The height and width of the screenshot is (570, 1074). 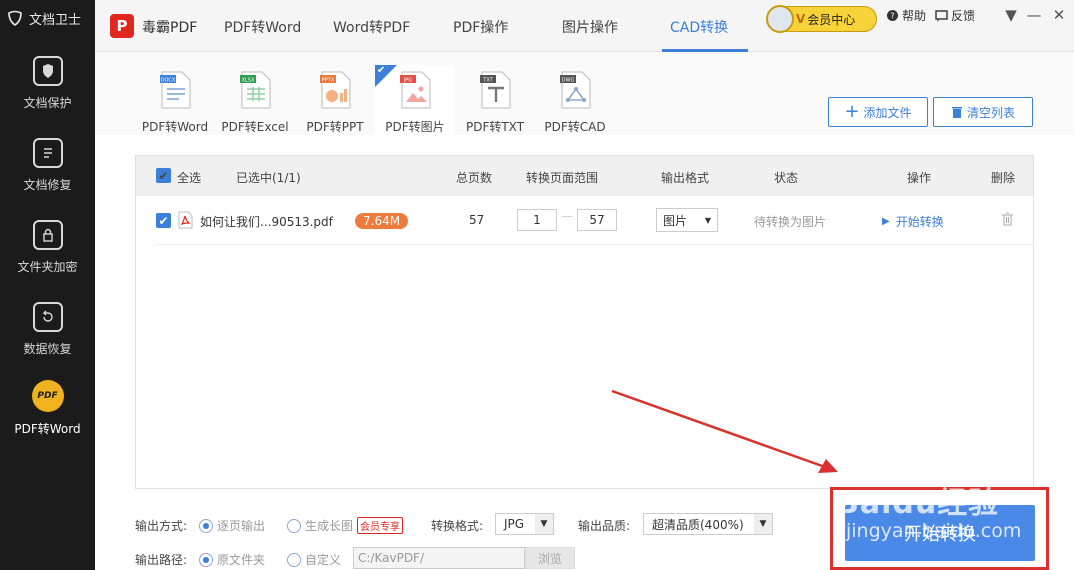 What do you see at coordinates (380, 525) in the screenshot?
I see `vip-only-tag: 会员专享` at bounding box center [380, 525].